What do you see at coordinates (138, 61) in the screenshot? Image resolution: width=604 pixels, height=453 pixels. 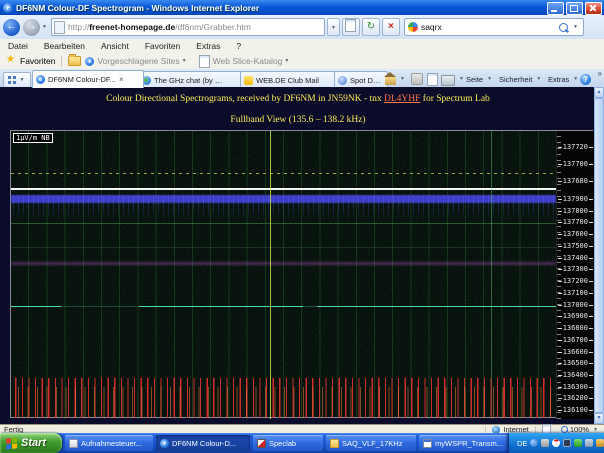 I see `suggested-sites-link: Vorgeschlagene Sites` at bounding box center [138, 61].